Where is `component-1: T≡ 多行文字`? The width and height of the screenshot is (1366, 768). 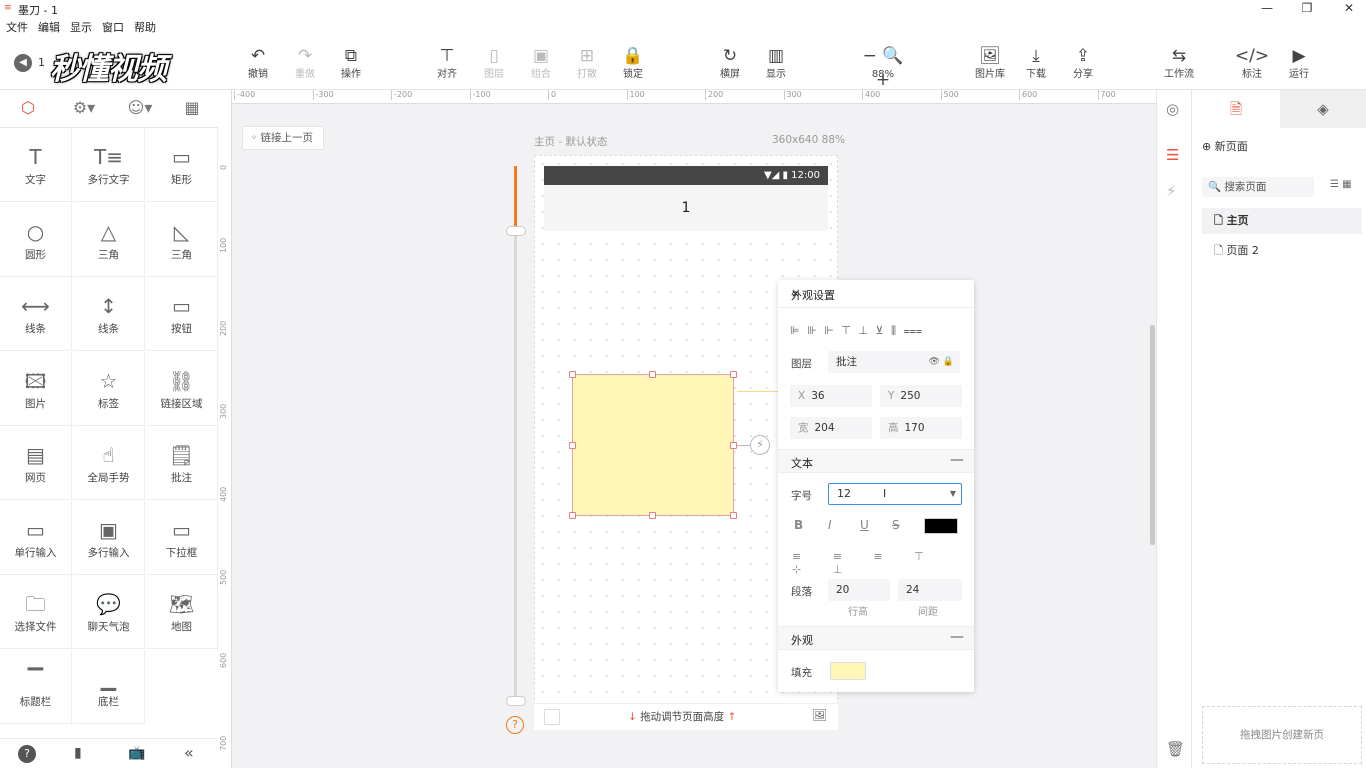 component-1: T≡ 多行文字 is located at coordinates (109, 165).